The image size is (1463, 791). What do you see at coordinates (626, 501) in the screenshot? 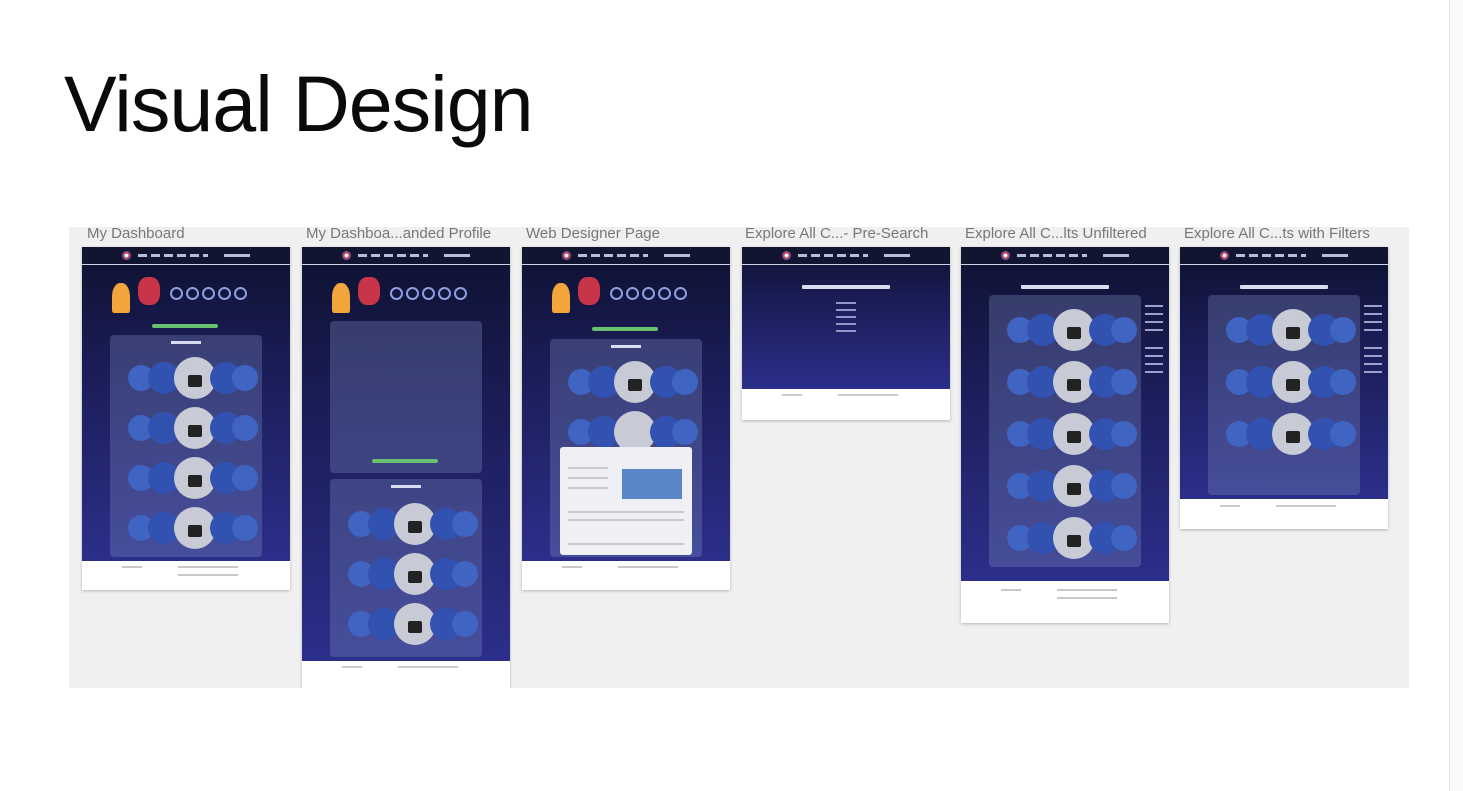
I see `career-detail-modal` at bounding box center [626, 501].